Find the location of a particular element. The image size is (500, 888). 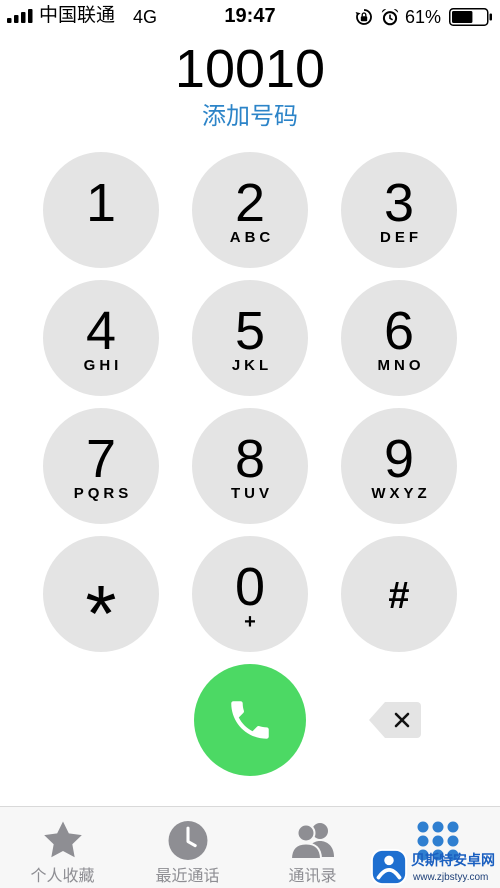

key-letters: DEF is located at coordinates (401, 237).